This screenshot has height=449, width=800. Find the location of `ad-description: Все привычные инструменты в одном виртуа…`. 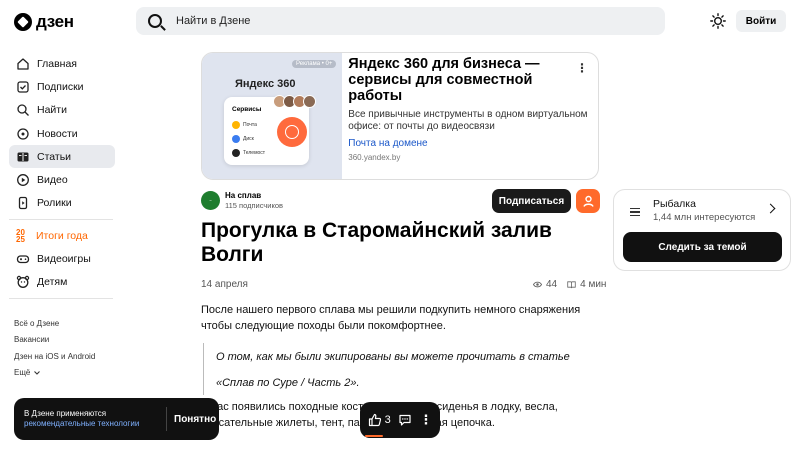

ad-description: Все привычные инструменты в одном виртуа… is located at coordinates (468, 120).